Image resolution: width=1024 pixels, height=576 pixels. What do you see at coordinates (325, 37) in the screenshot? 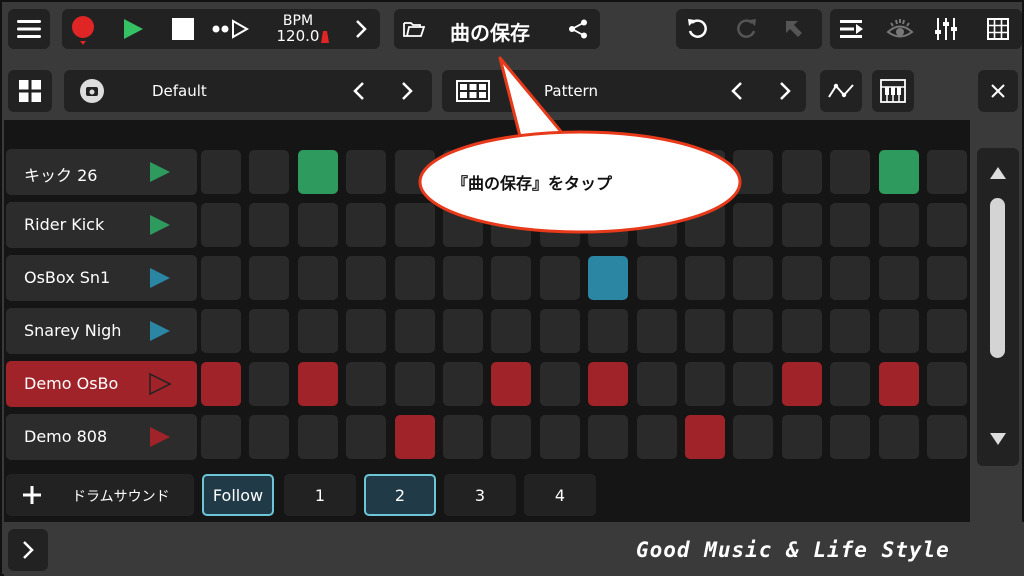
I see `metronome-icon` at bounding box center [325, 37].